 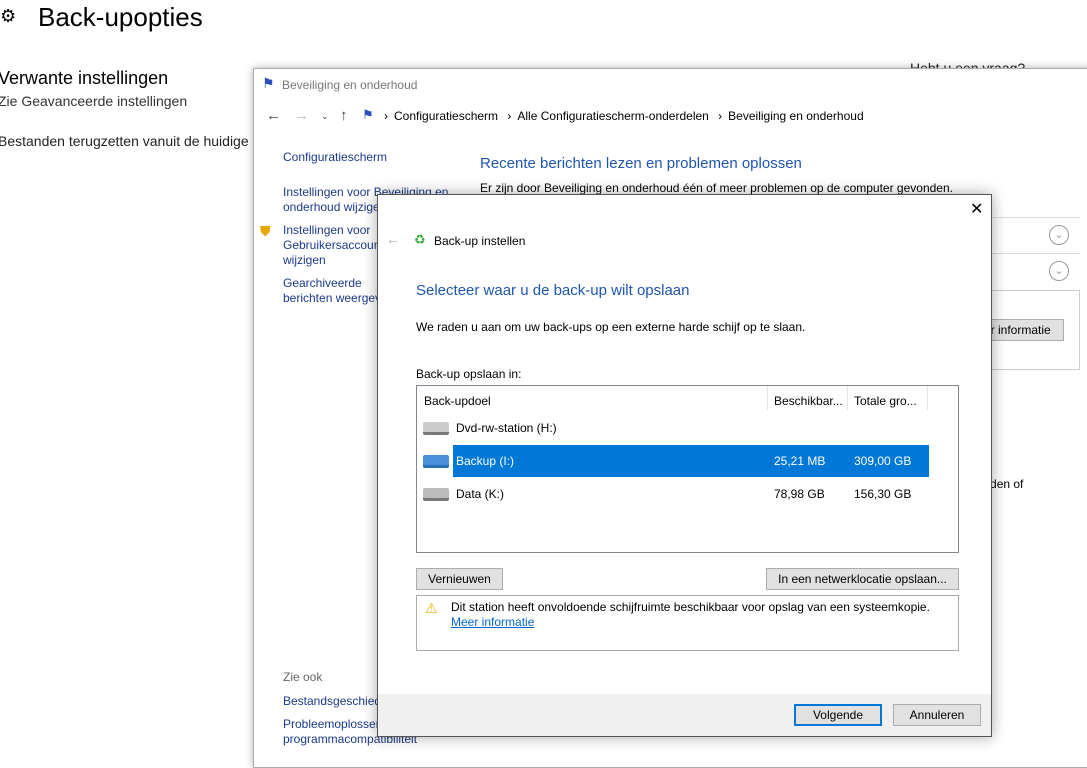 What do you see at coordinates (976, 209) in the screenshot?
I see `close-icon: ✕` at bounding box center [976, 209].